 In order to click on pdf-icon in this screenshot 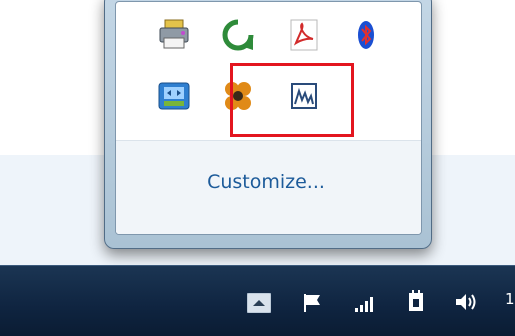, I will do `click(304, 35)`.